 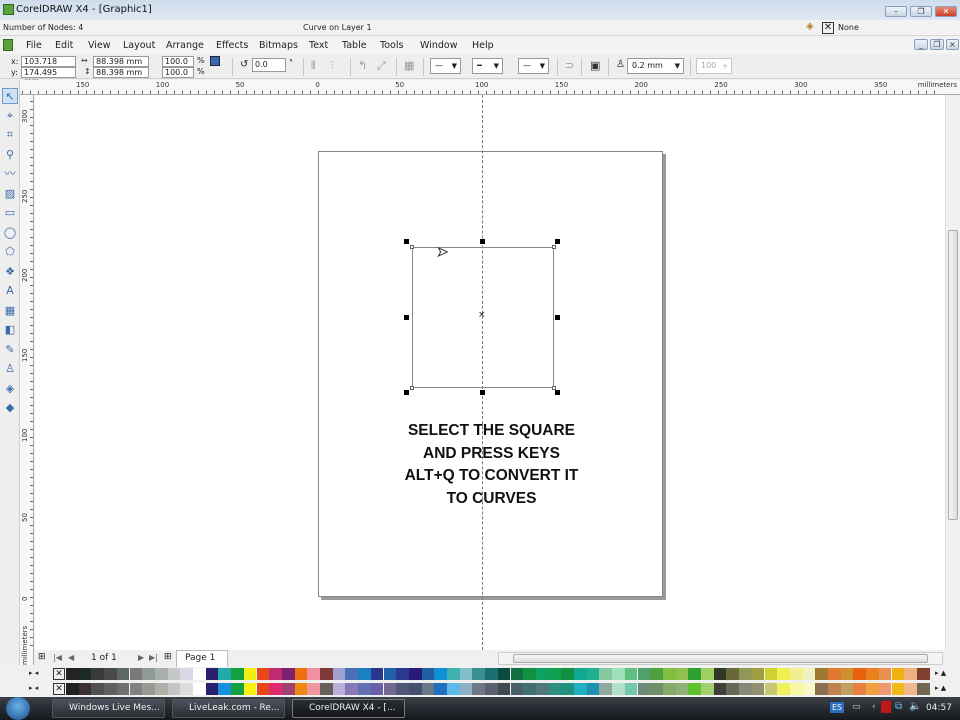 What do you see at coordinates (445, 66) in the screenshot?
I see `start-arrow-dropdown: — ▼` at bounding box center [445, 66].